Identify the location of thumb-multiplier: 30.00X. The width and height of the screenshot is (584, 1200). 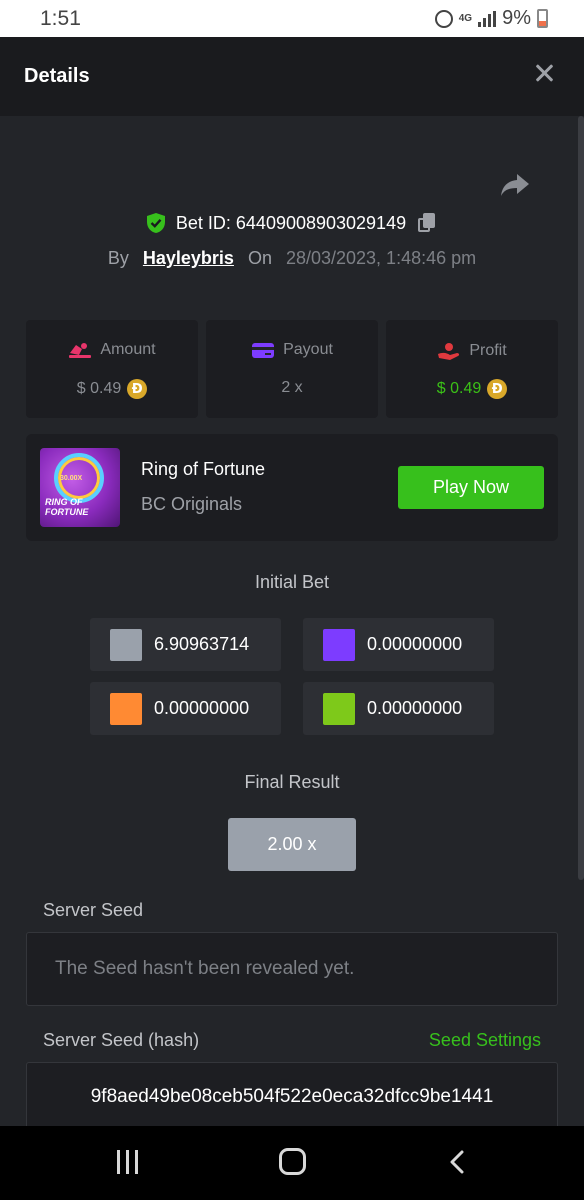
(71, 478).